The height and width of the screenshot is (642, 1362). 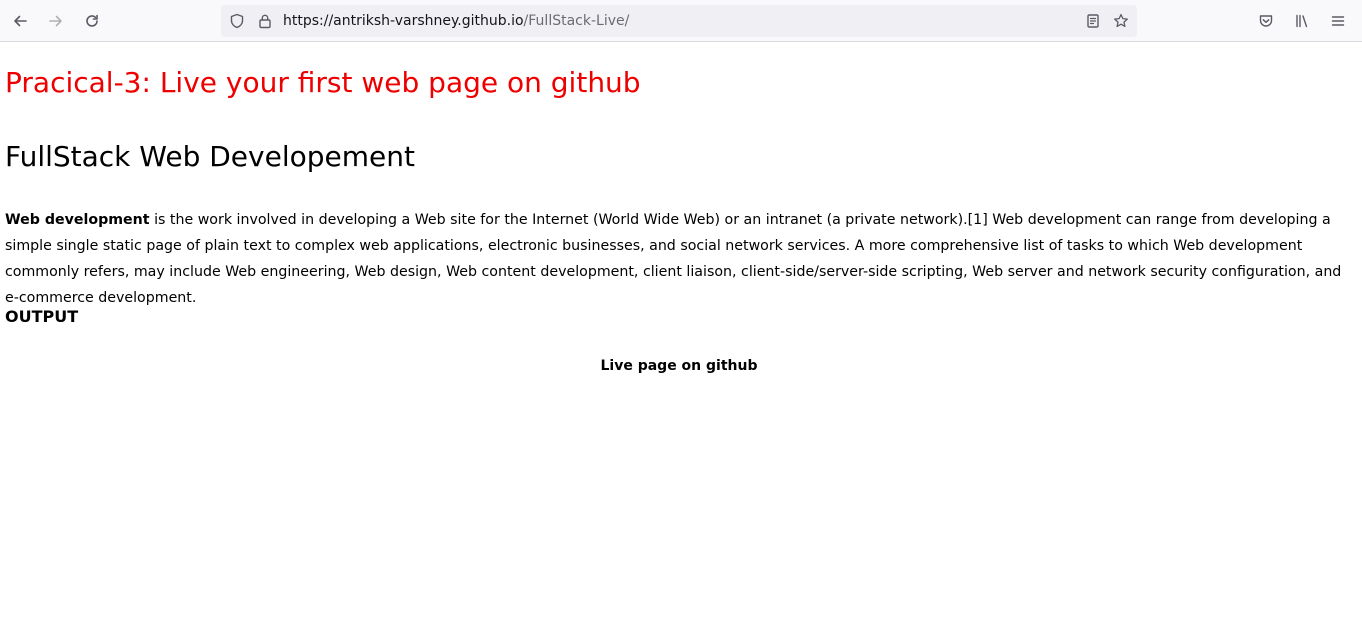 I want to click on menu-button, so click(x=1338, y=21).